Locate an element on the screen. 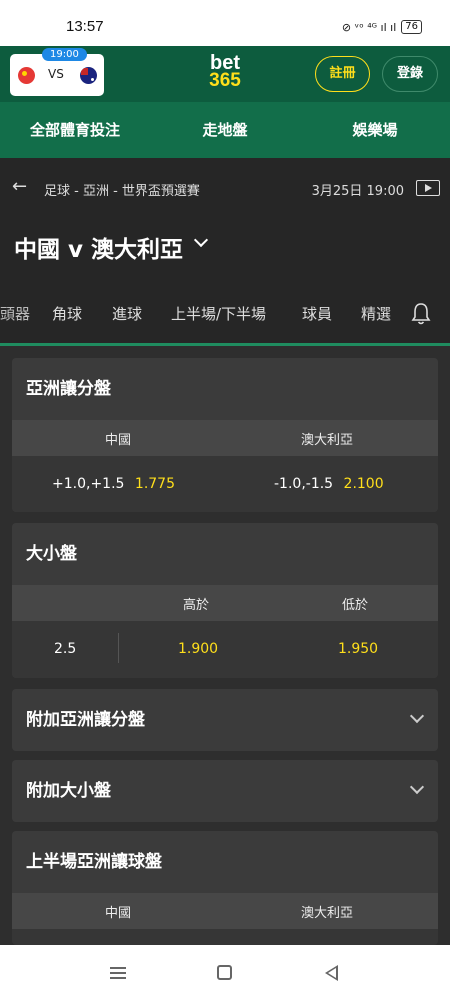 The width and height of the screenshot is (450, 1000). main-nav: 全部體育投注 走地盤 娛樂場 is located at coordinates (225, 130).